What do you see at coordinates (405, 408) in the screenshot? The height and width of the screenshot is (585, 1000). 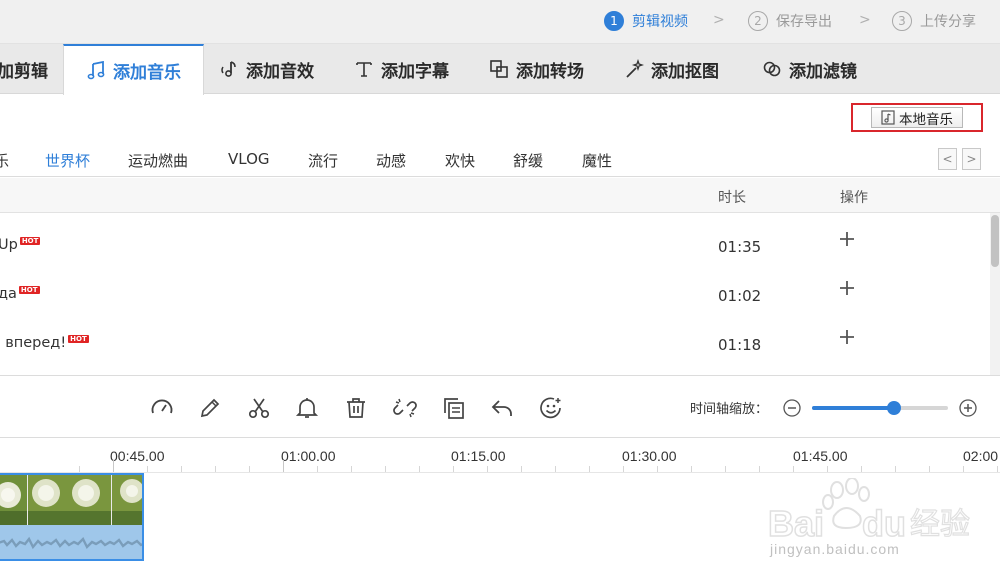 I see `unlink-icon` at bounding box center [405, 408].